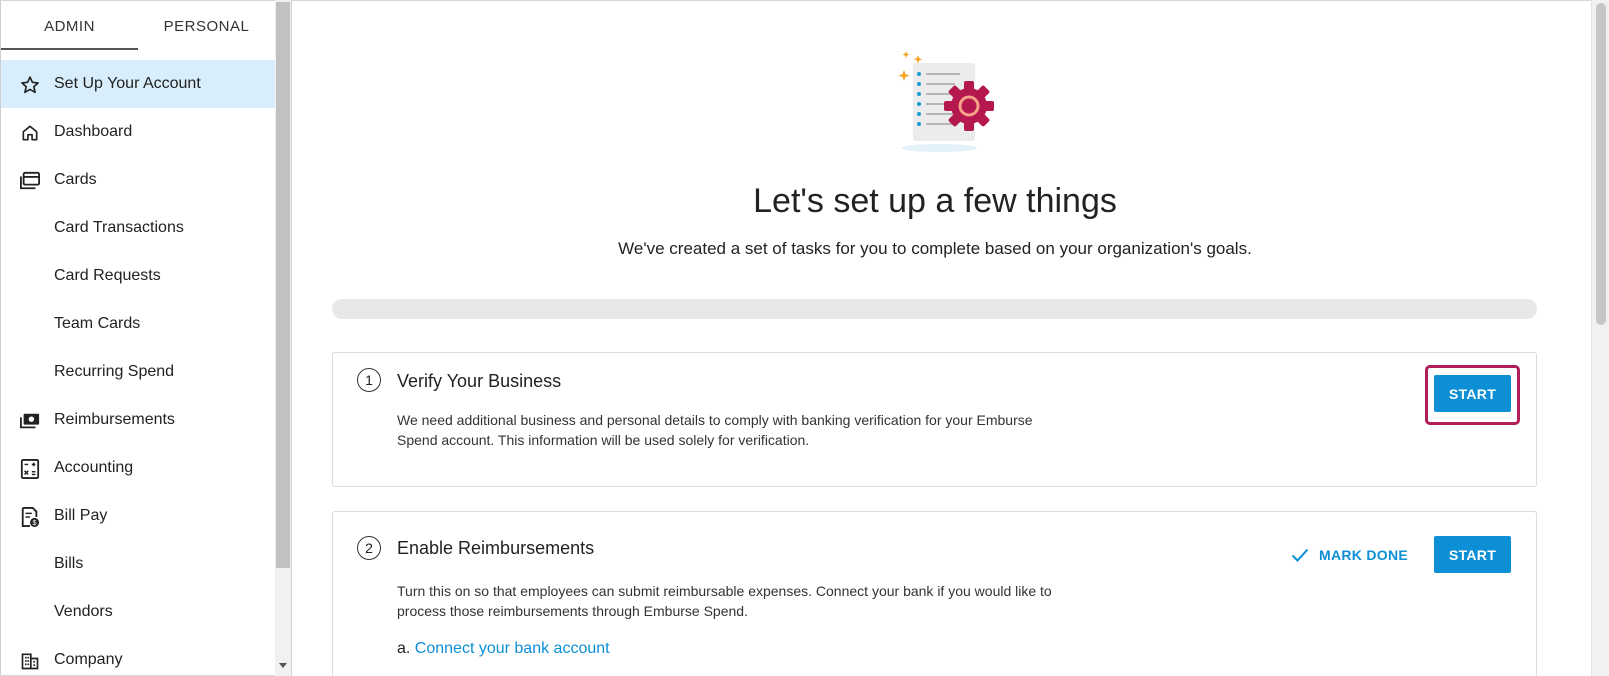 The image size is (1609, 676). I want to click on task-number: 1, so click(369, 380).